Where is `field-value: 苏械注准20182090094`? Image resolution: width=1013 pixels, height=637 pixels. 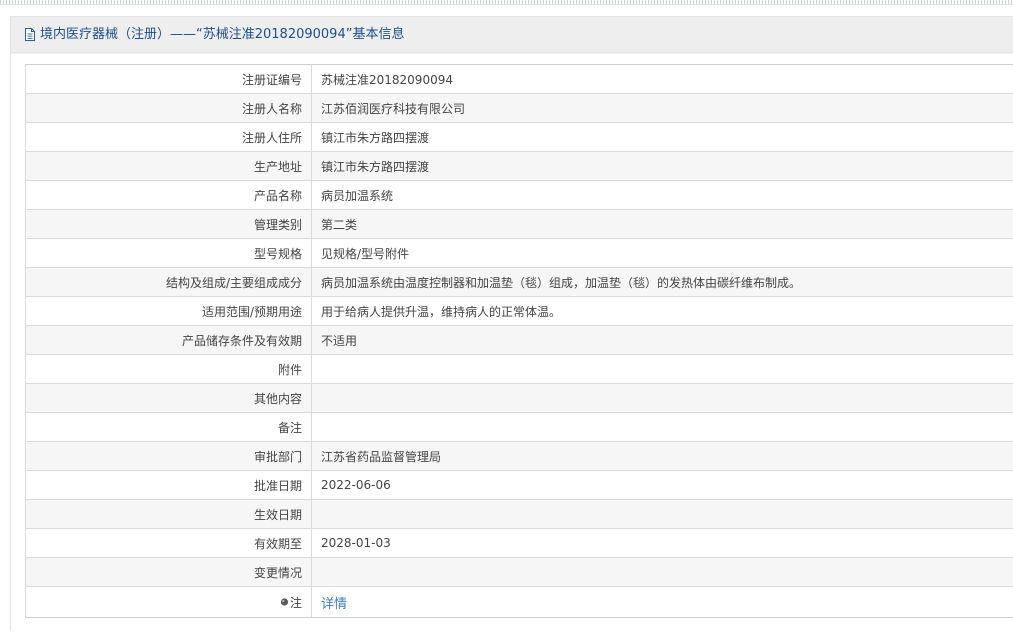 field-value: 苏械注准20182090094 is located at coordinates (662, 79).